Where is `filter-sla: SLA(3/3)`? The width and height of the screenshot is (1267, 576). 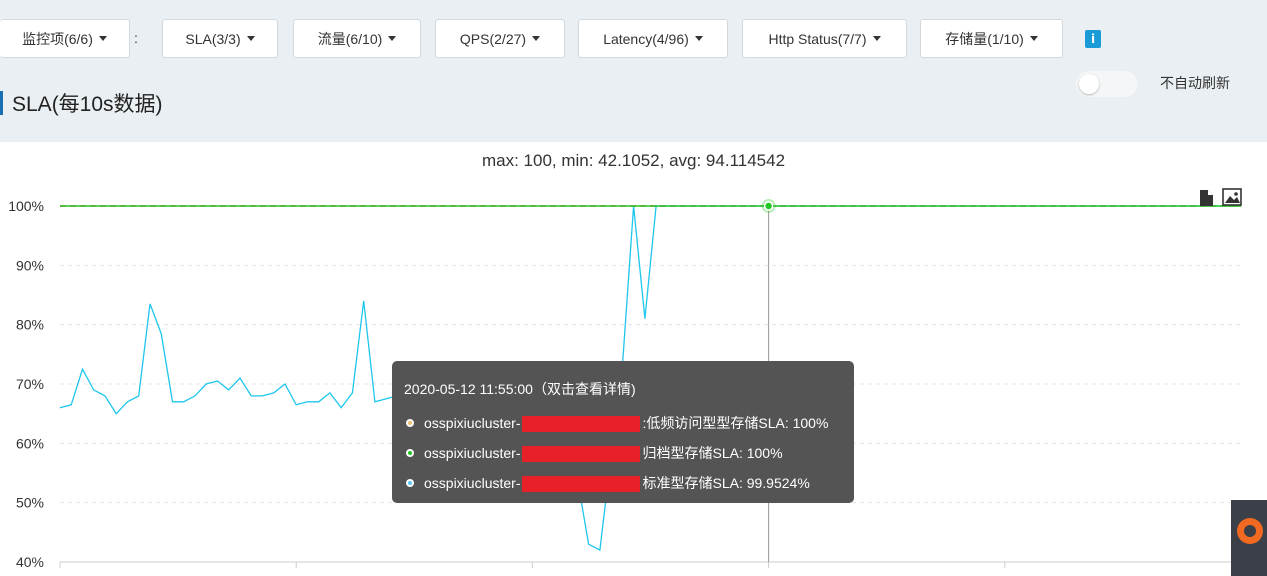 filter-sla: SLA(3/3) is located at coordinates (220, 38).